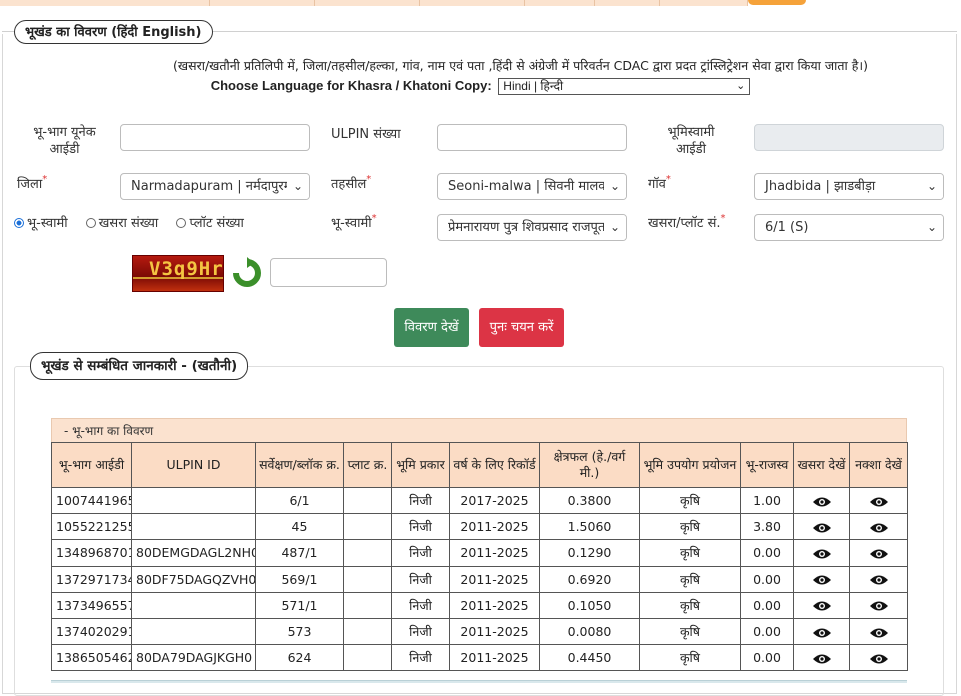 The height and width of the screenshot is (696, 961). What do you see at coordinates (121, 222) in the screenshot?
I see `radio-khasra: खसरा संख्या` at bounding box center [121, 222].